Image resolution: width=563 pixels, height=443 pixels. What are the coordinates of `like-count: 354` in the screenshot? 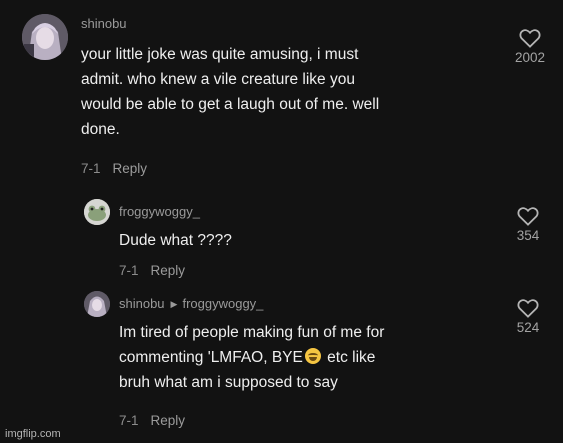 It's located at (528, 235).